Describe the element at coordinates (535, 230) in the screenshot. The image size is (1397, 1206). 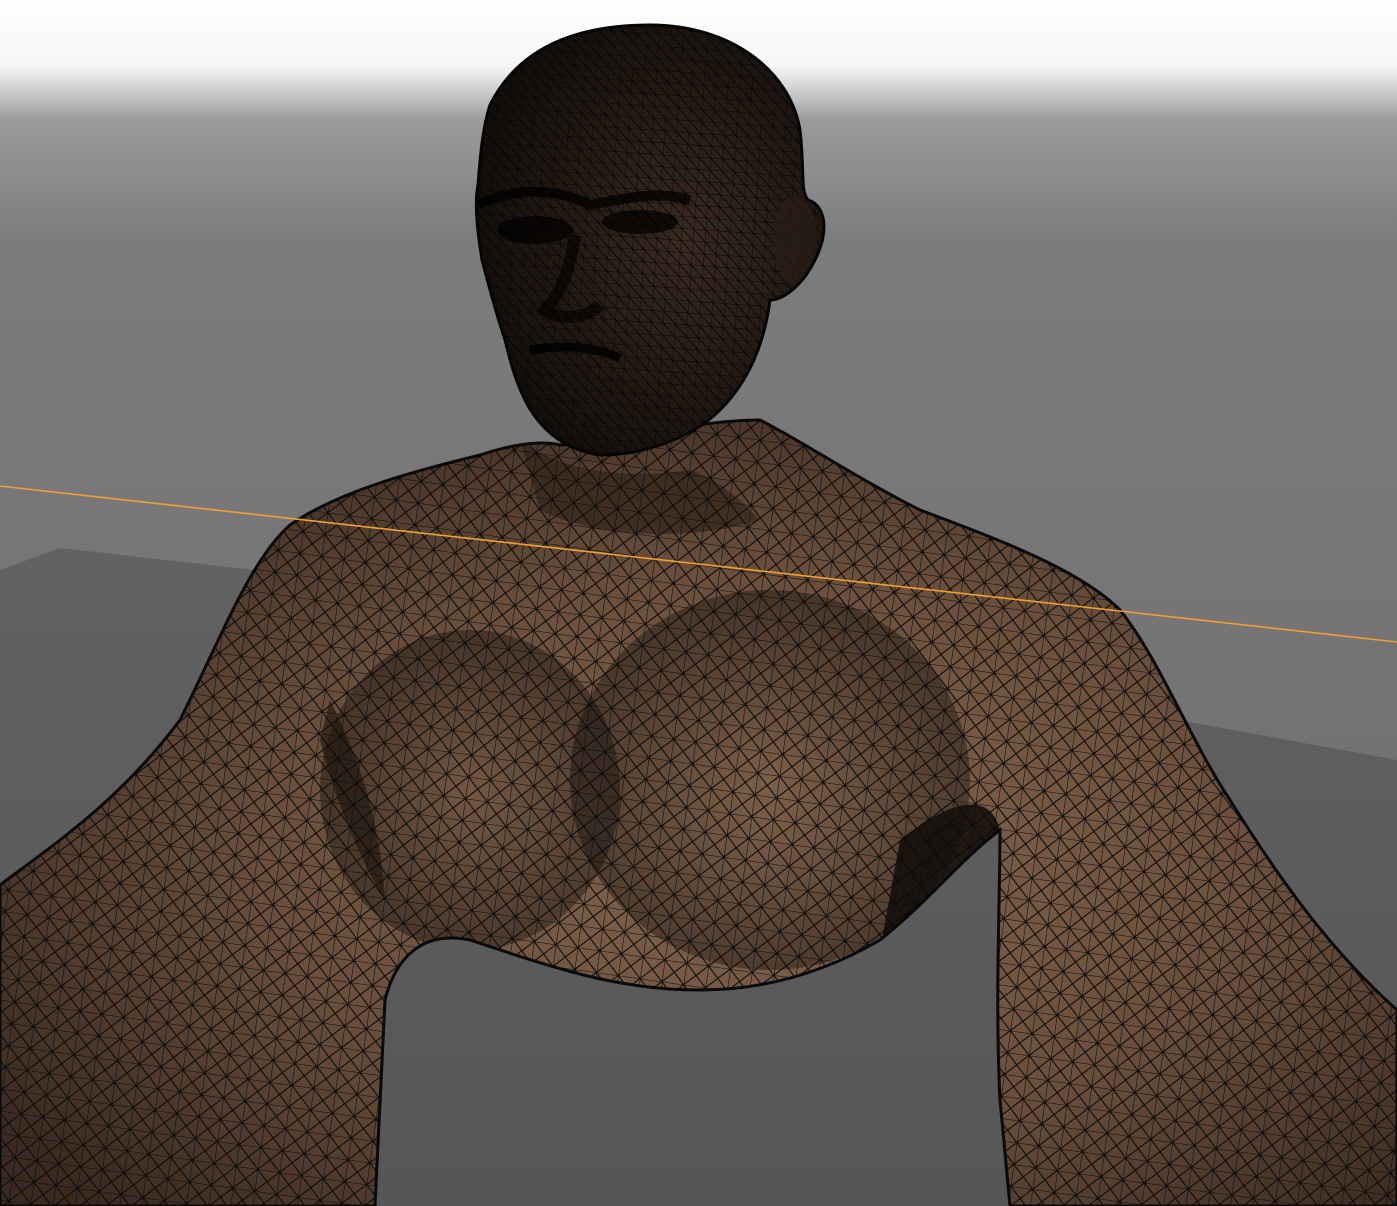
I see `eye-socket-left` at that location.